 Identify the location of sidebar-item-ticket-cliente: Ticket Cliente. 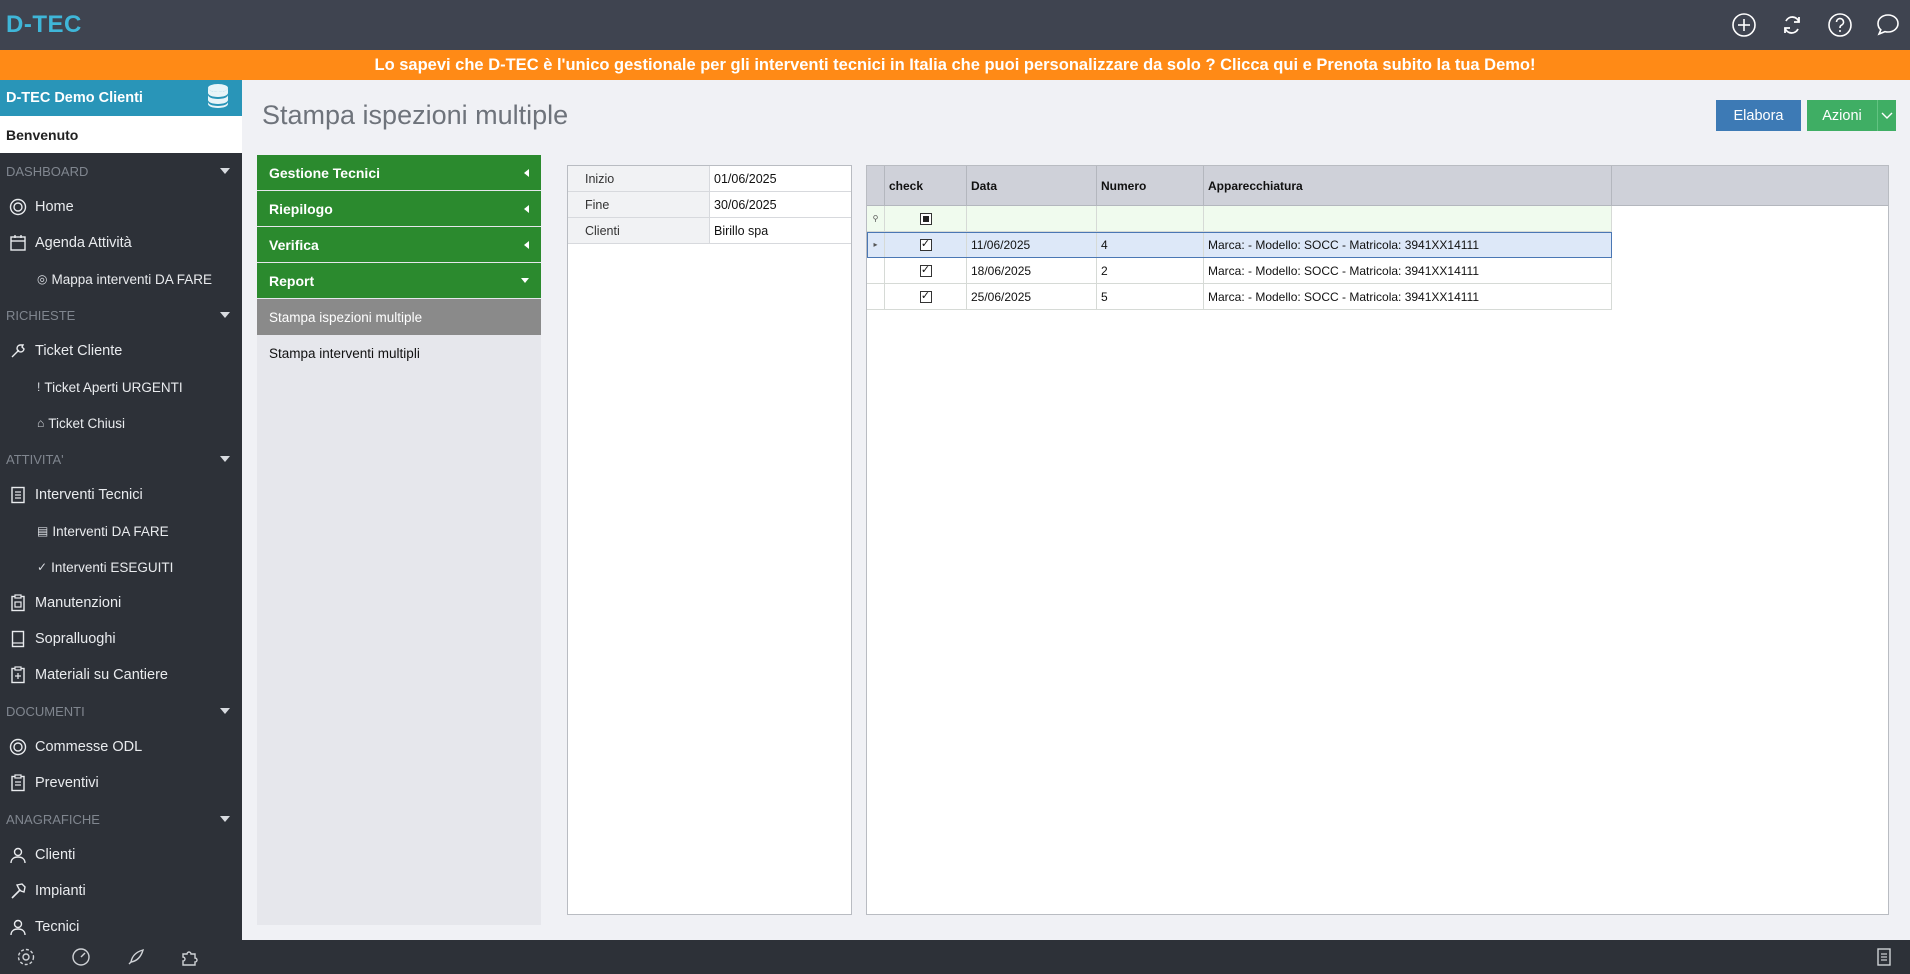
(121, 351).